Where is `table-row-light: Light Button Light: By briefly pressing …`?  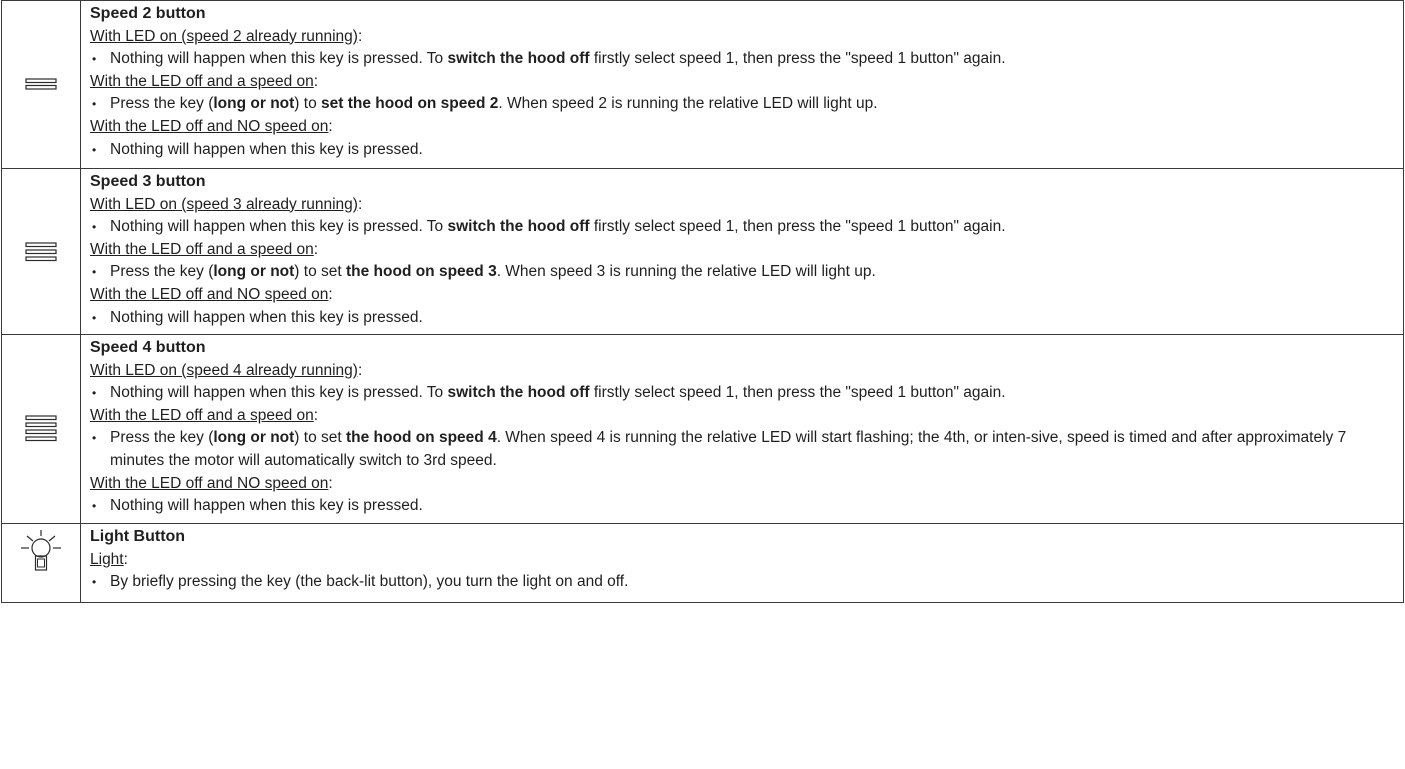 table-row-light: Light Button Light: By briefly pressing … is located at coordinates (702, 563).